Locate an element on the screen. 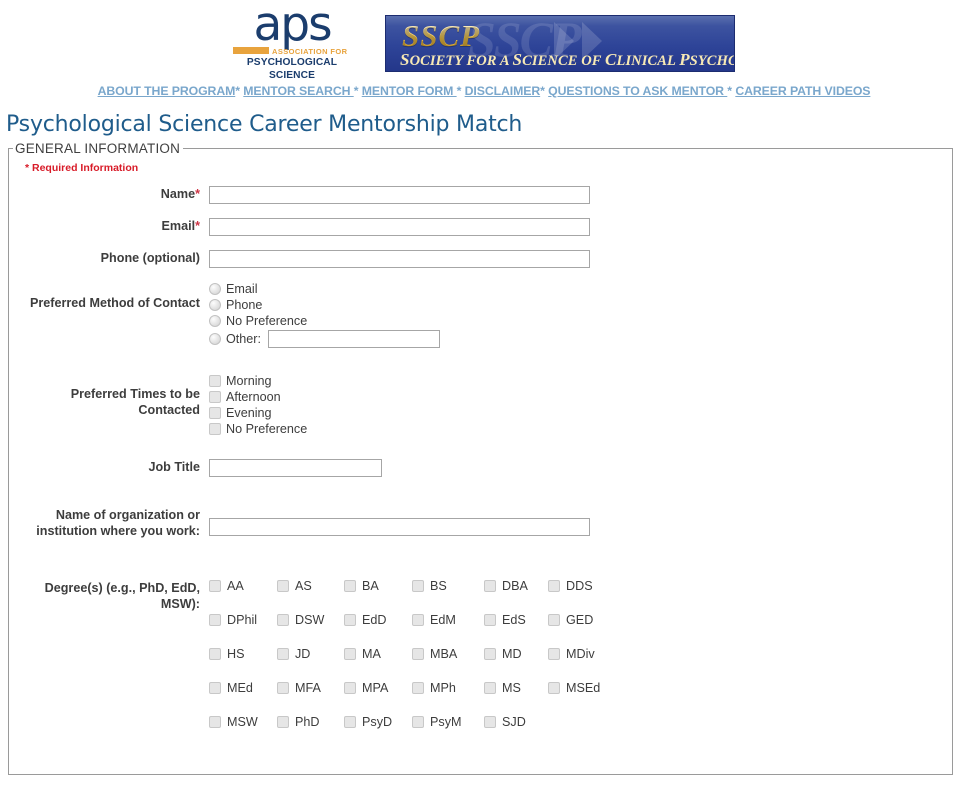 The width and height of the screenshot is (968, 805). organization-input is located at coordinates (399, 527).